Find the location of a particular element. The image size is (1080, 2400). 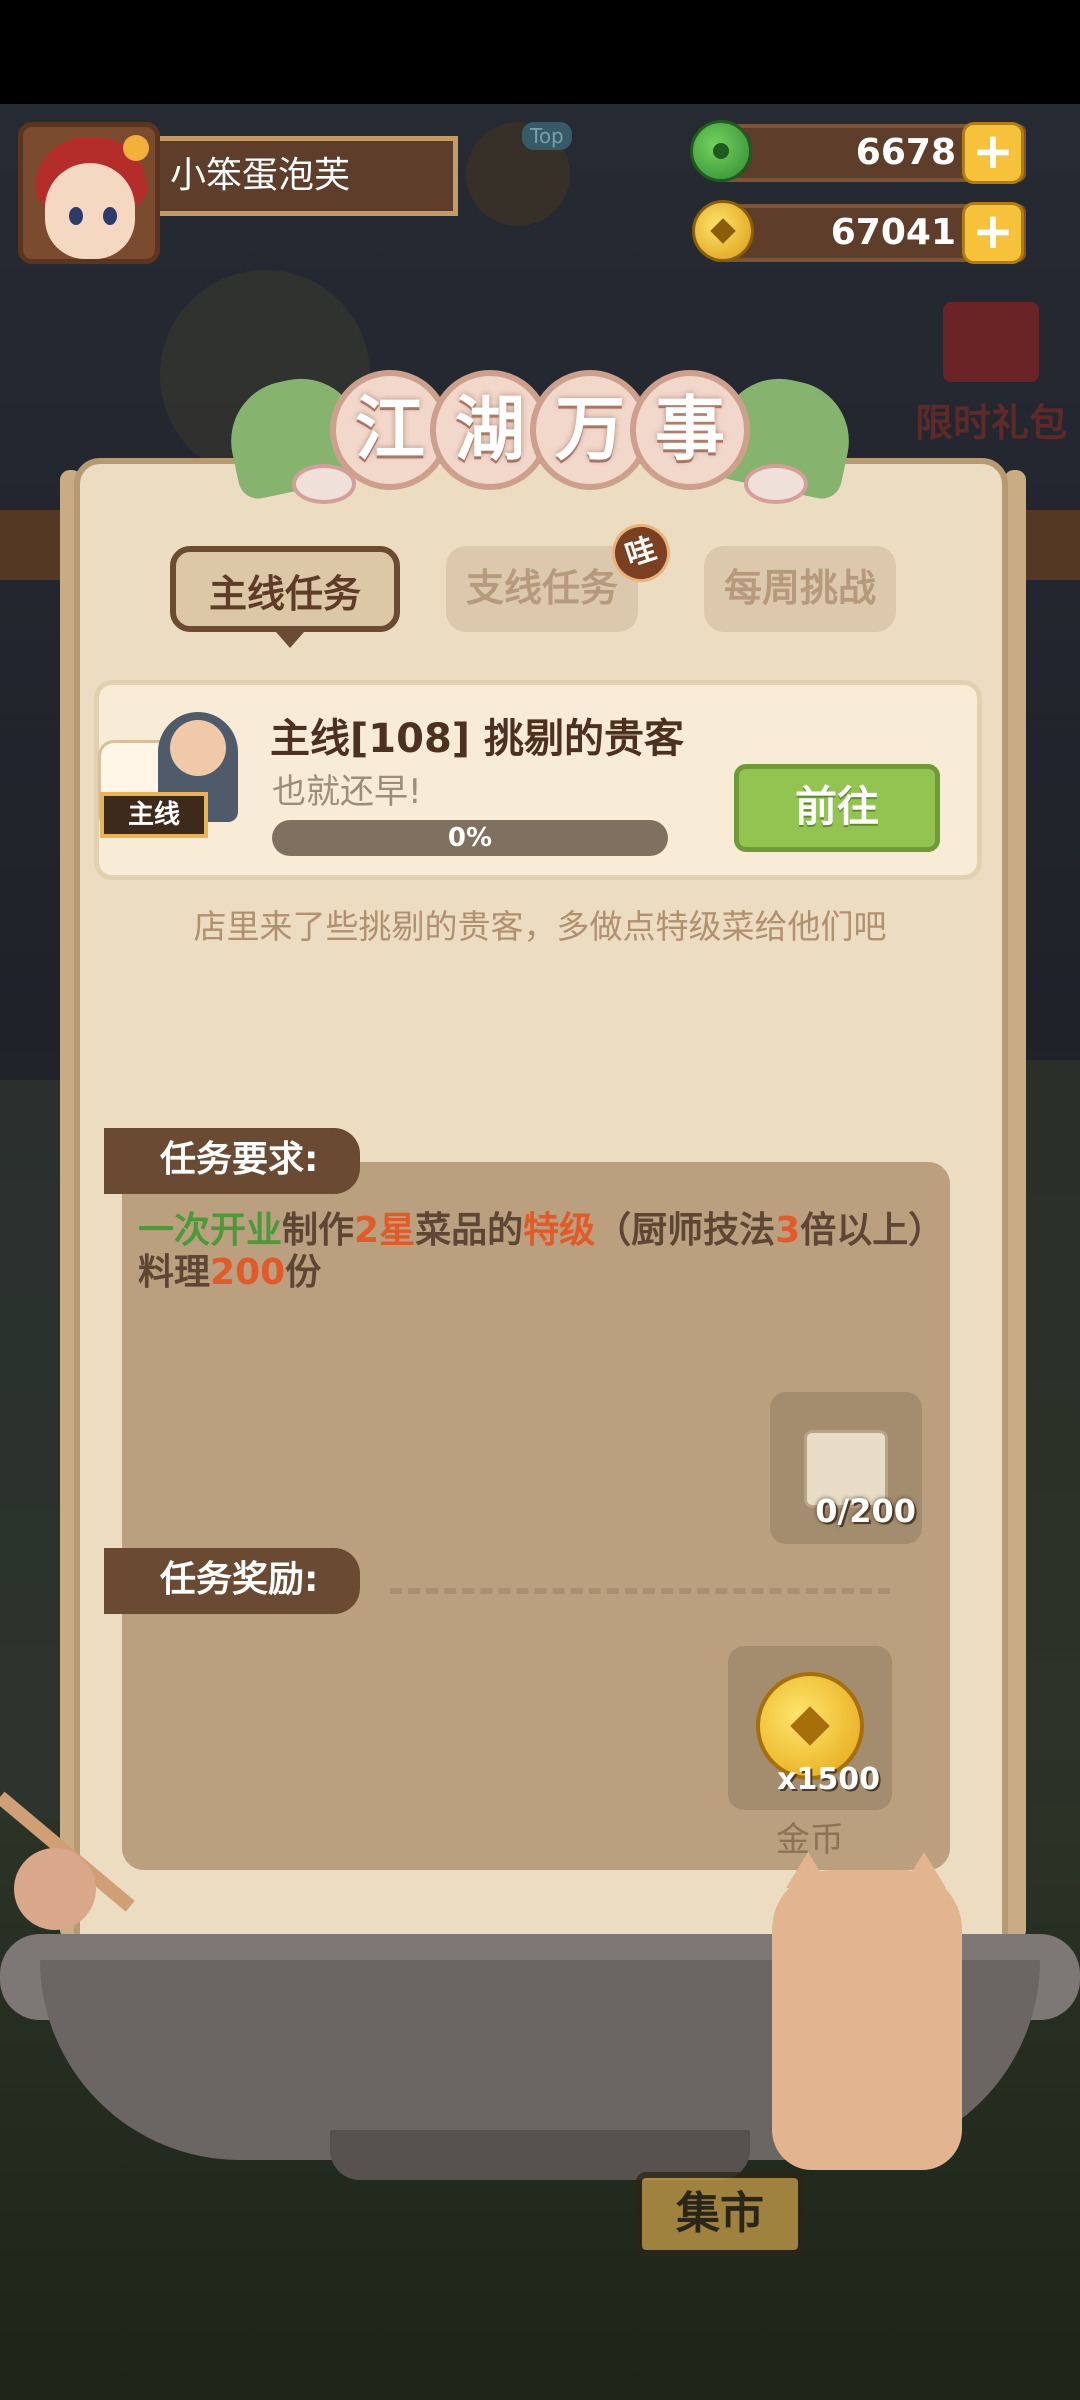

tab-side-quest: 支线任务 is located at coordinates (542, 589).